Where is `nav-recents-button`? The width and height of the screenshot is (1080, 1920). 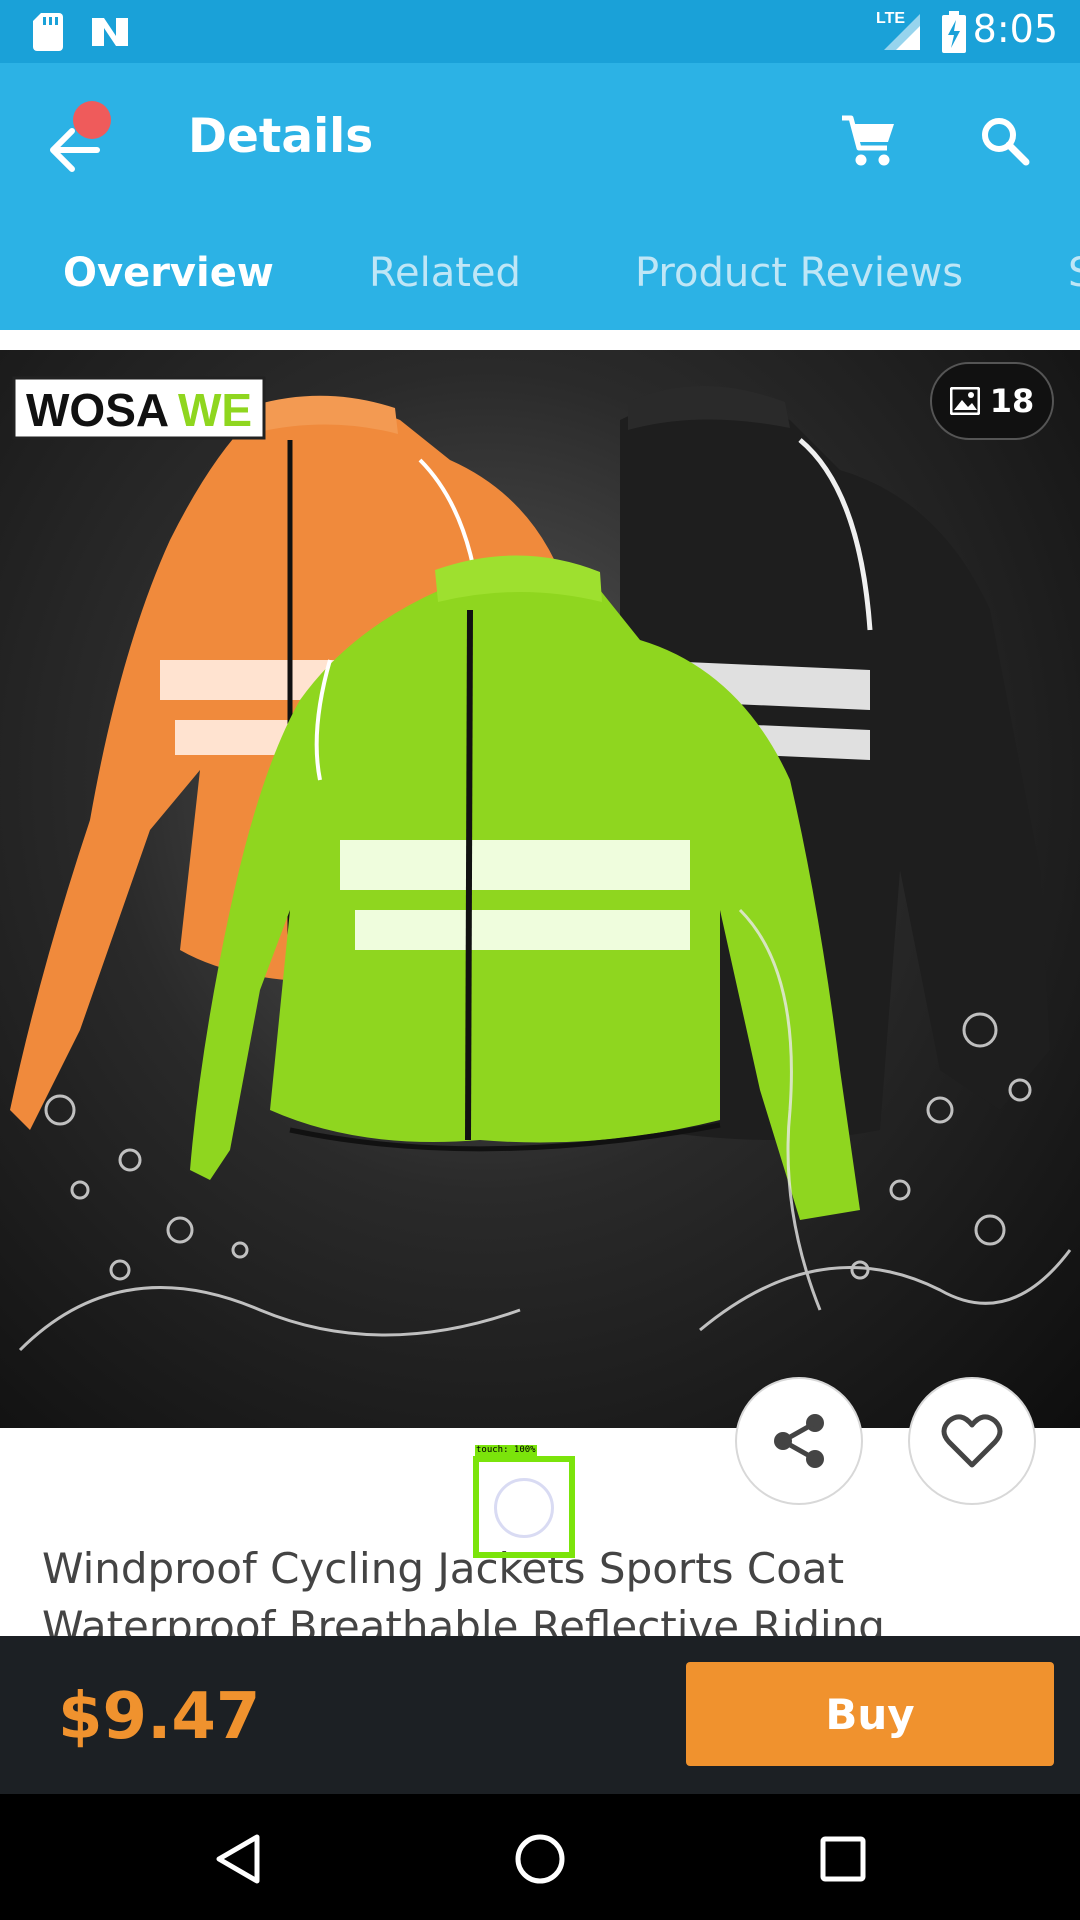
nav-recents-button is located at coordinates (843, 1859).